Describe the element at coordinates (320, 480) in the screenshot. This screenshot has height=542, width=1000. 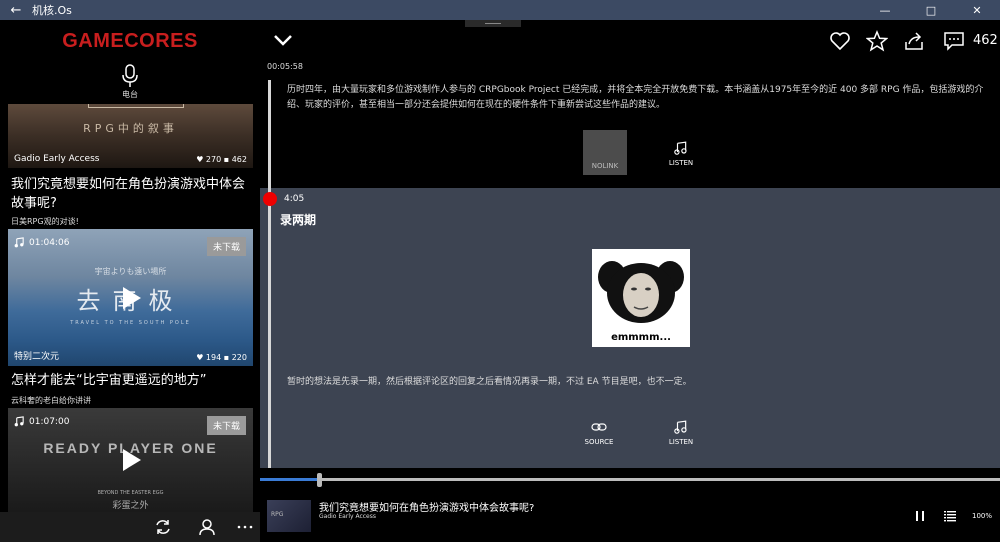
I see `playback-scrubber-handle` at that location.